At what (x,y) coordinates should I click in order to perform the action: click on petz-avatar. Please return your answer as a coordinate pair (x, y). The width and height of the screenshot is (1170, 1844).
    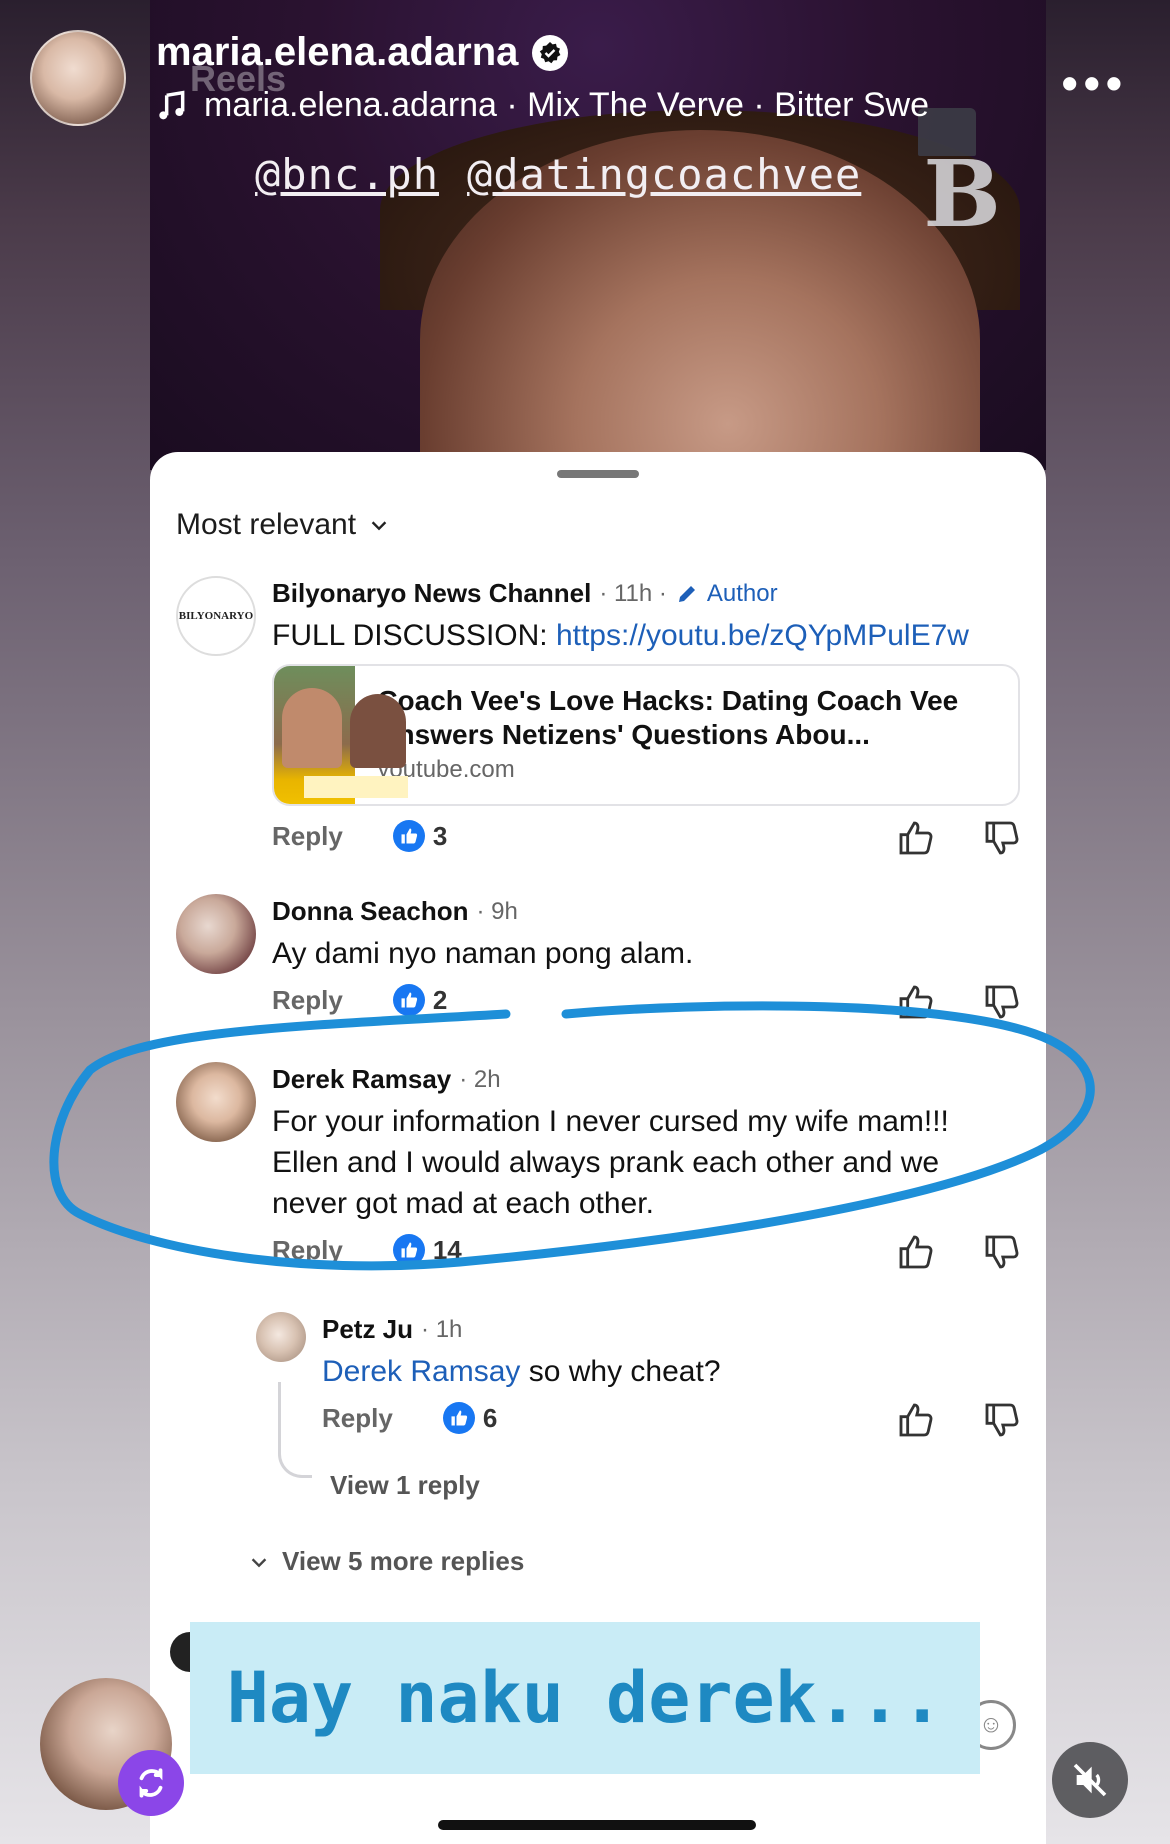
    Looking at the image, I should click on (281, 1337).